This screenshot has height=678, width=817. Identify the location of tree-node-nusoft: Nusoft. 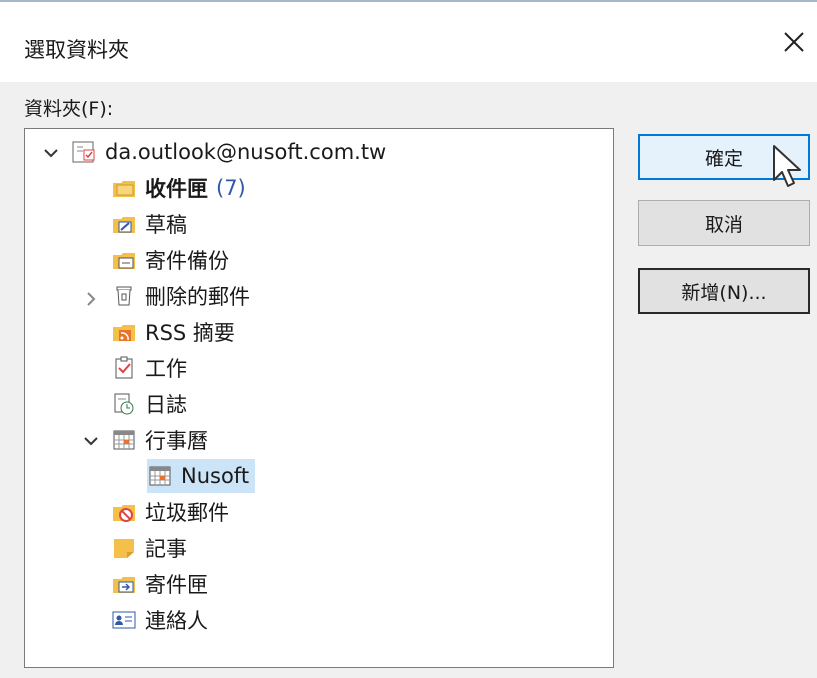
(201, 476).